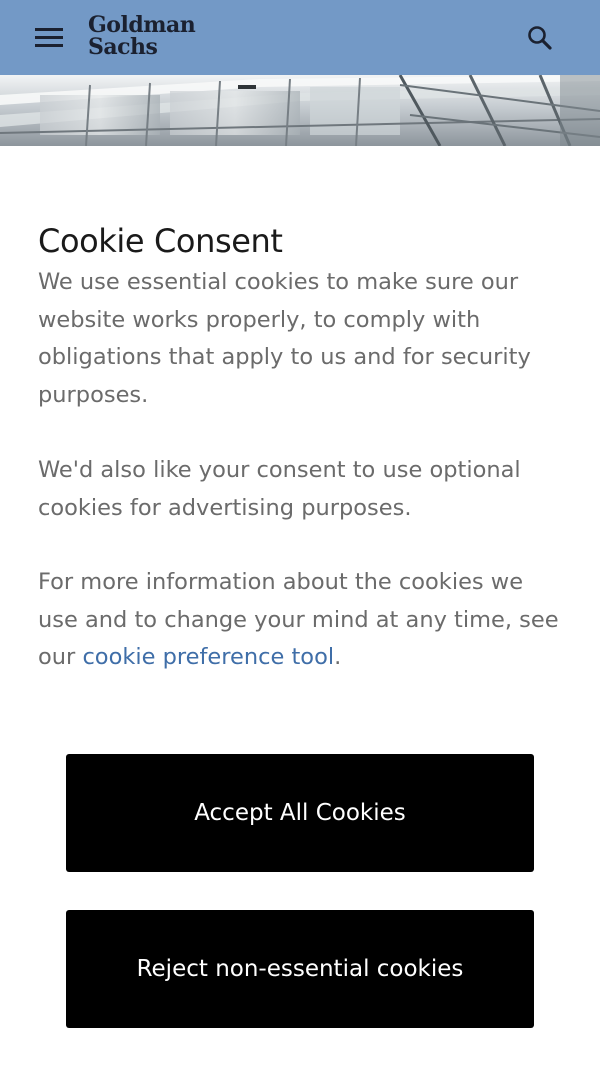 This screenshot has width=600, height=1065. Describe the element at coordinates (160, 241) in the screenshot. I see `consent-title: Cookie Consent` at that location.